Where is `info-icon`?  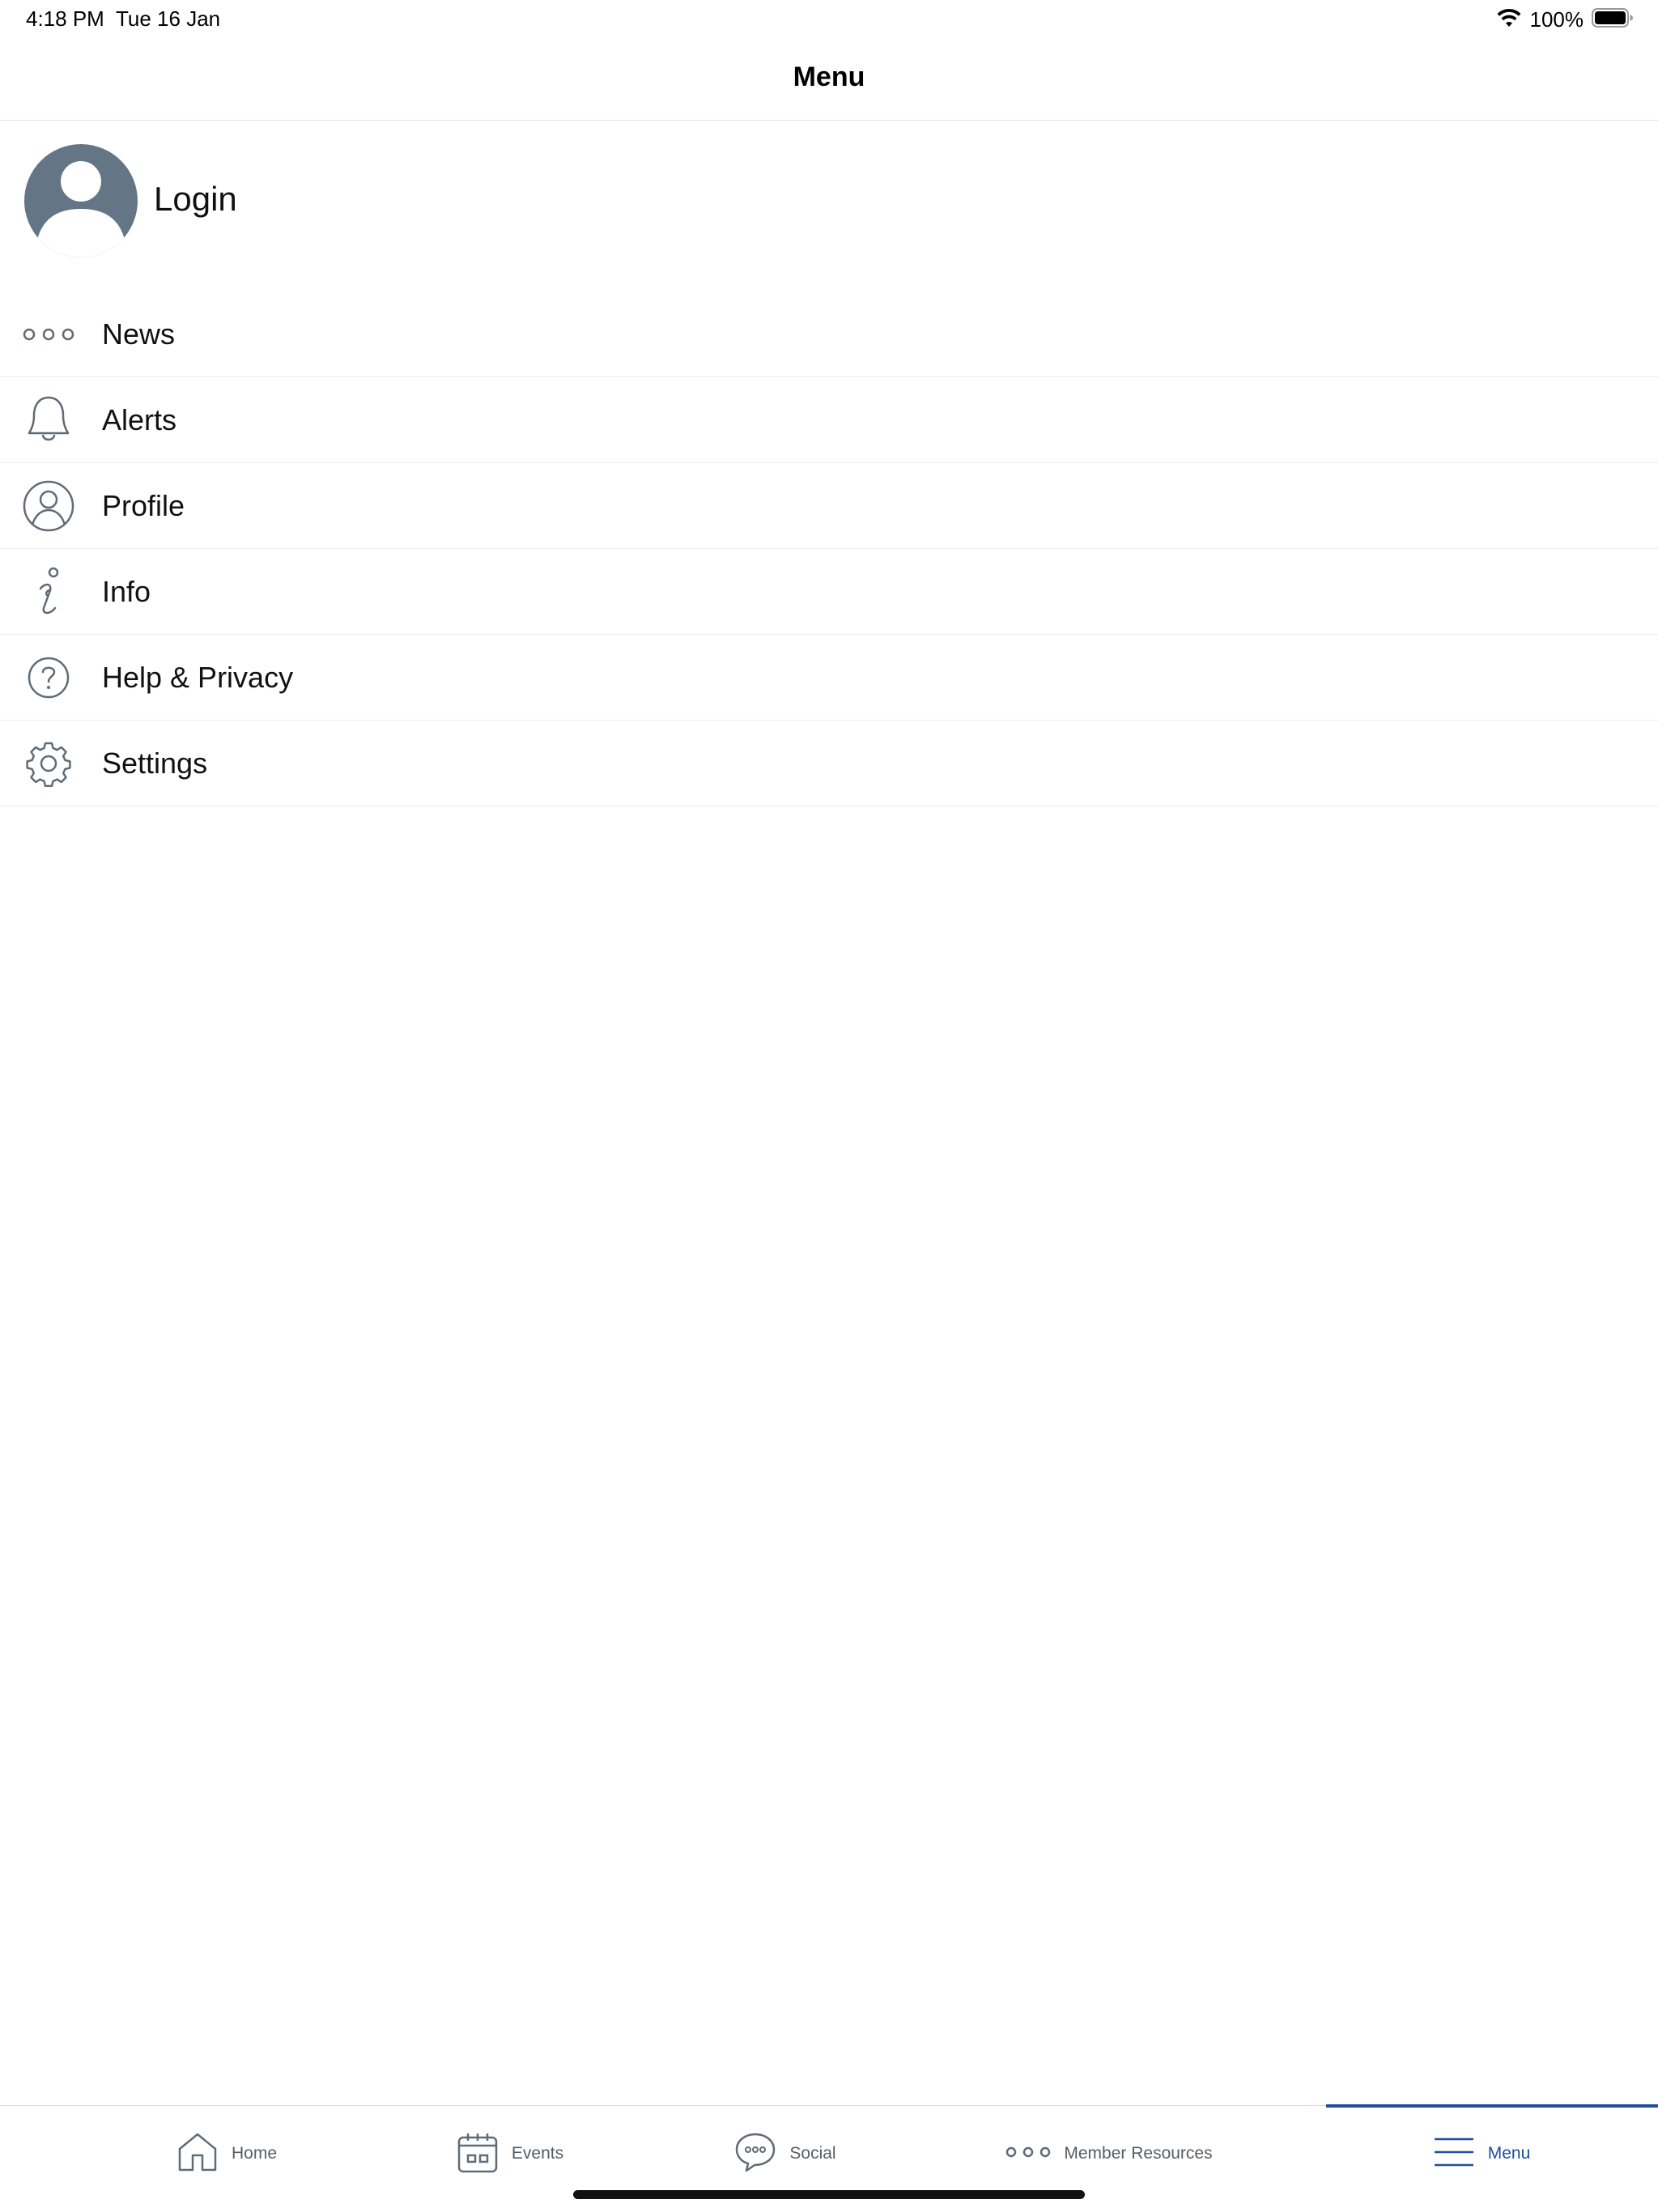
info-icon is located at coordinates (48, 592).